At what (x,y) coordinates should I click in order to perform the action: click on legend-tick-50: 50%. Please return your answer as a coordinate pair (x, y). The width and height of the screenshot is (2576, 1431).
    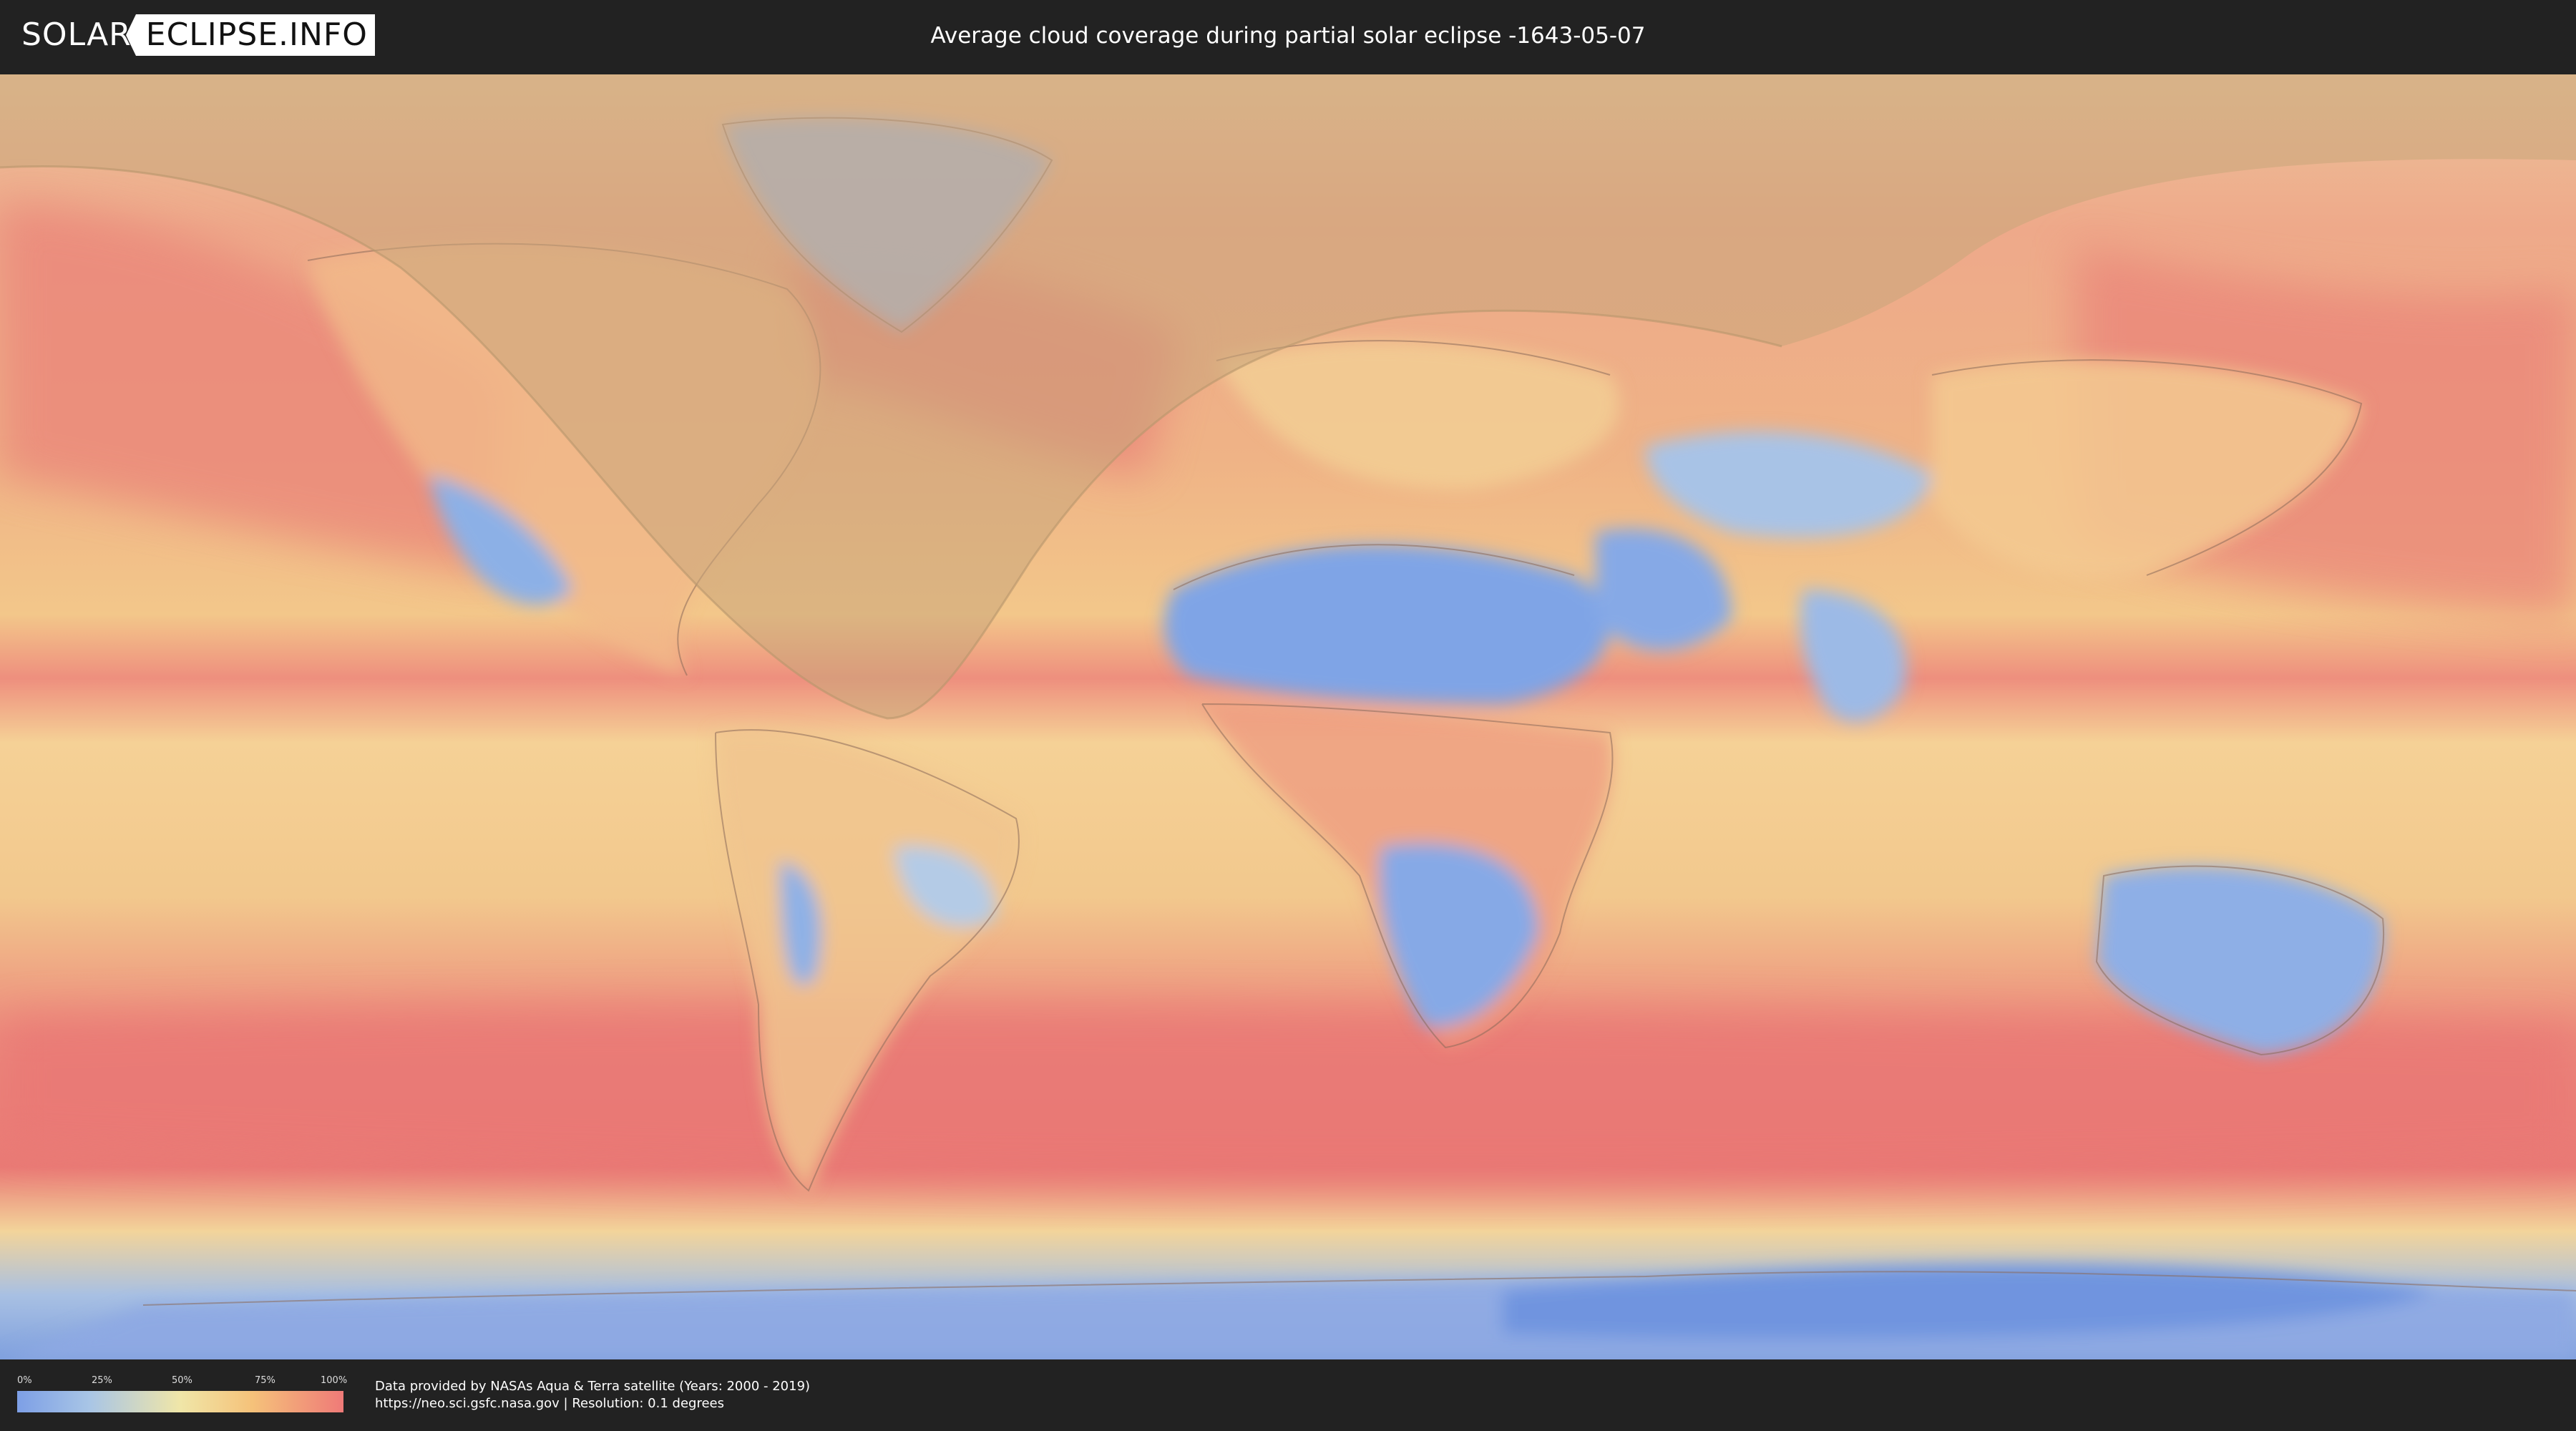
    Looking at the image, I should click on (182, 1380).